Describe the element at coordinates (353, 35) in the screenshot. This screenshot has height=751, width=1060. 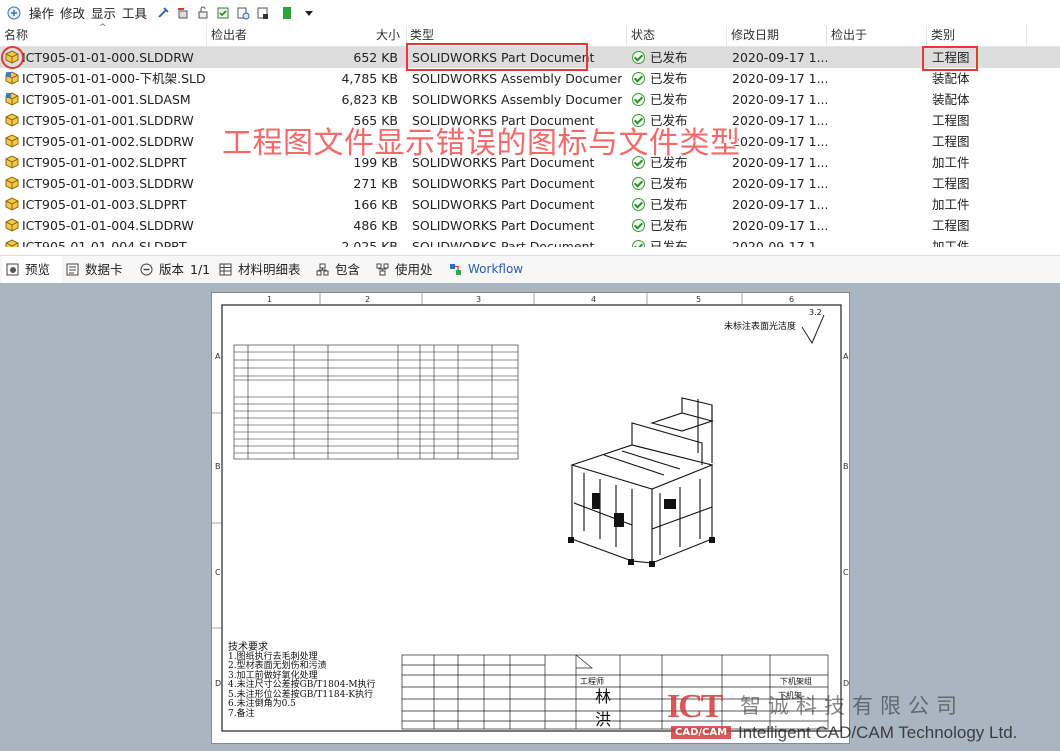
I see `column-size: 大小` at that location.